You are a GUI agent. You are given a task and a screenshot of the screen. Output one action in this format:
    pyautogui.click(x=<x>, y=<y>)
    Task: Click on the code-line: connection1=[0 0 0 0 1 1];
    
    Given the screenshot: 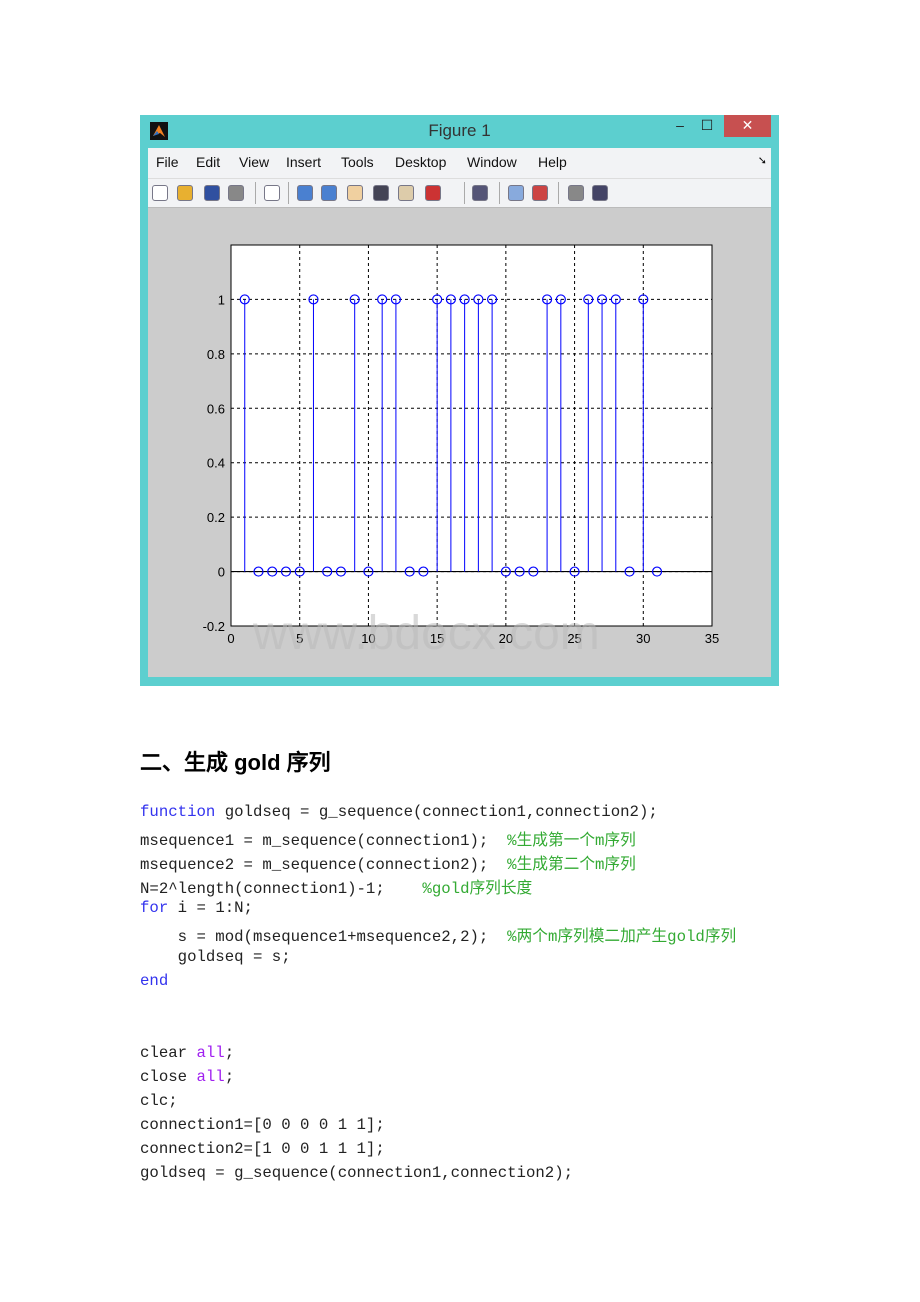 What is the action you would take?
    pyautogui.click(x=356, y=1128)
    